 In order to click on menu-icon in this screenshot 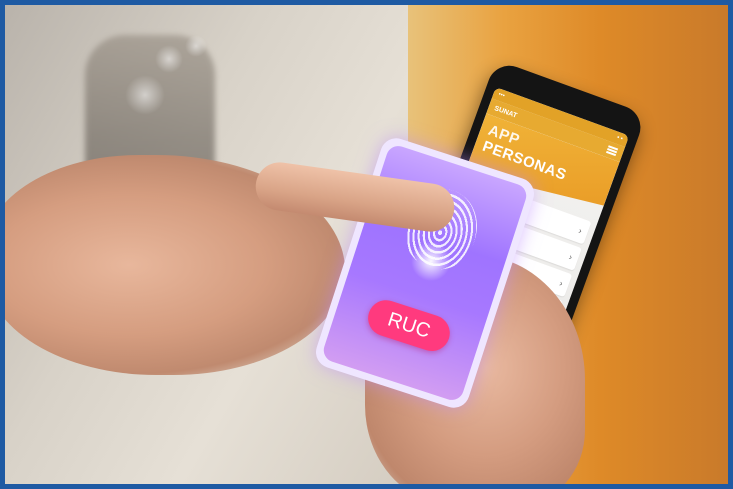, I will do `click(612, 151)`.